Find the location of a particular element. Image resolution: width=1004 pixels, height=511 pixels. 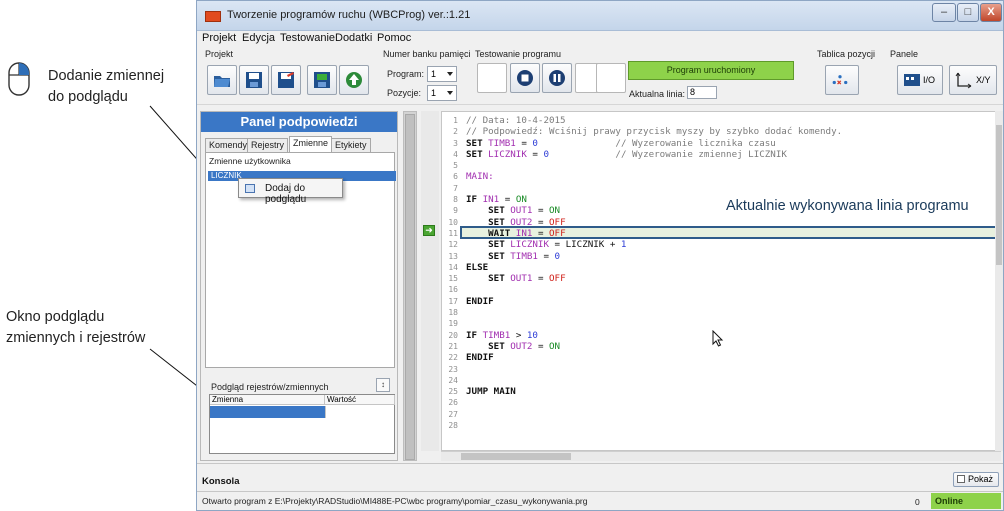

code-line: SET OUT2 = ON is located at coordinates (654, 346).